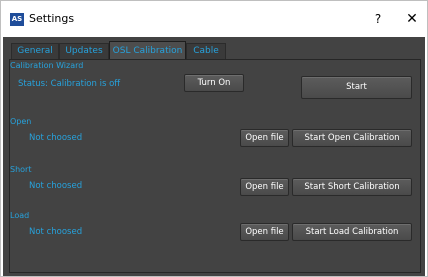  What do you see at coordinates (206, 51) in the screenshot?
I see `tab-cable: Cable` at bounding box center [206, 51].